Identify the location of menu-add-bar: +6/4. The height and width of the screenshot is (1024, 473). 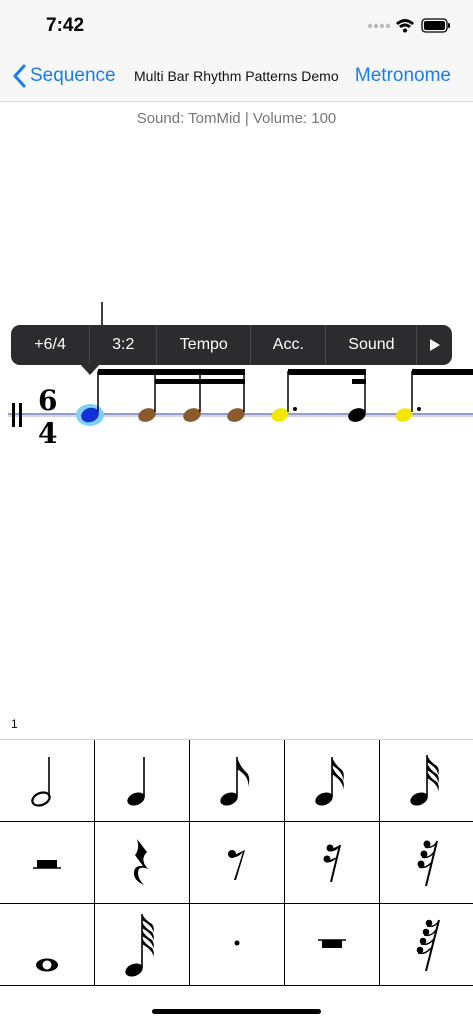
(51, 345).